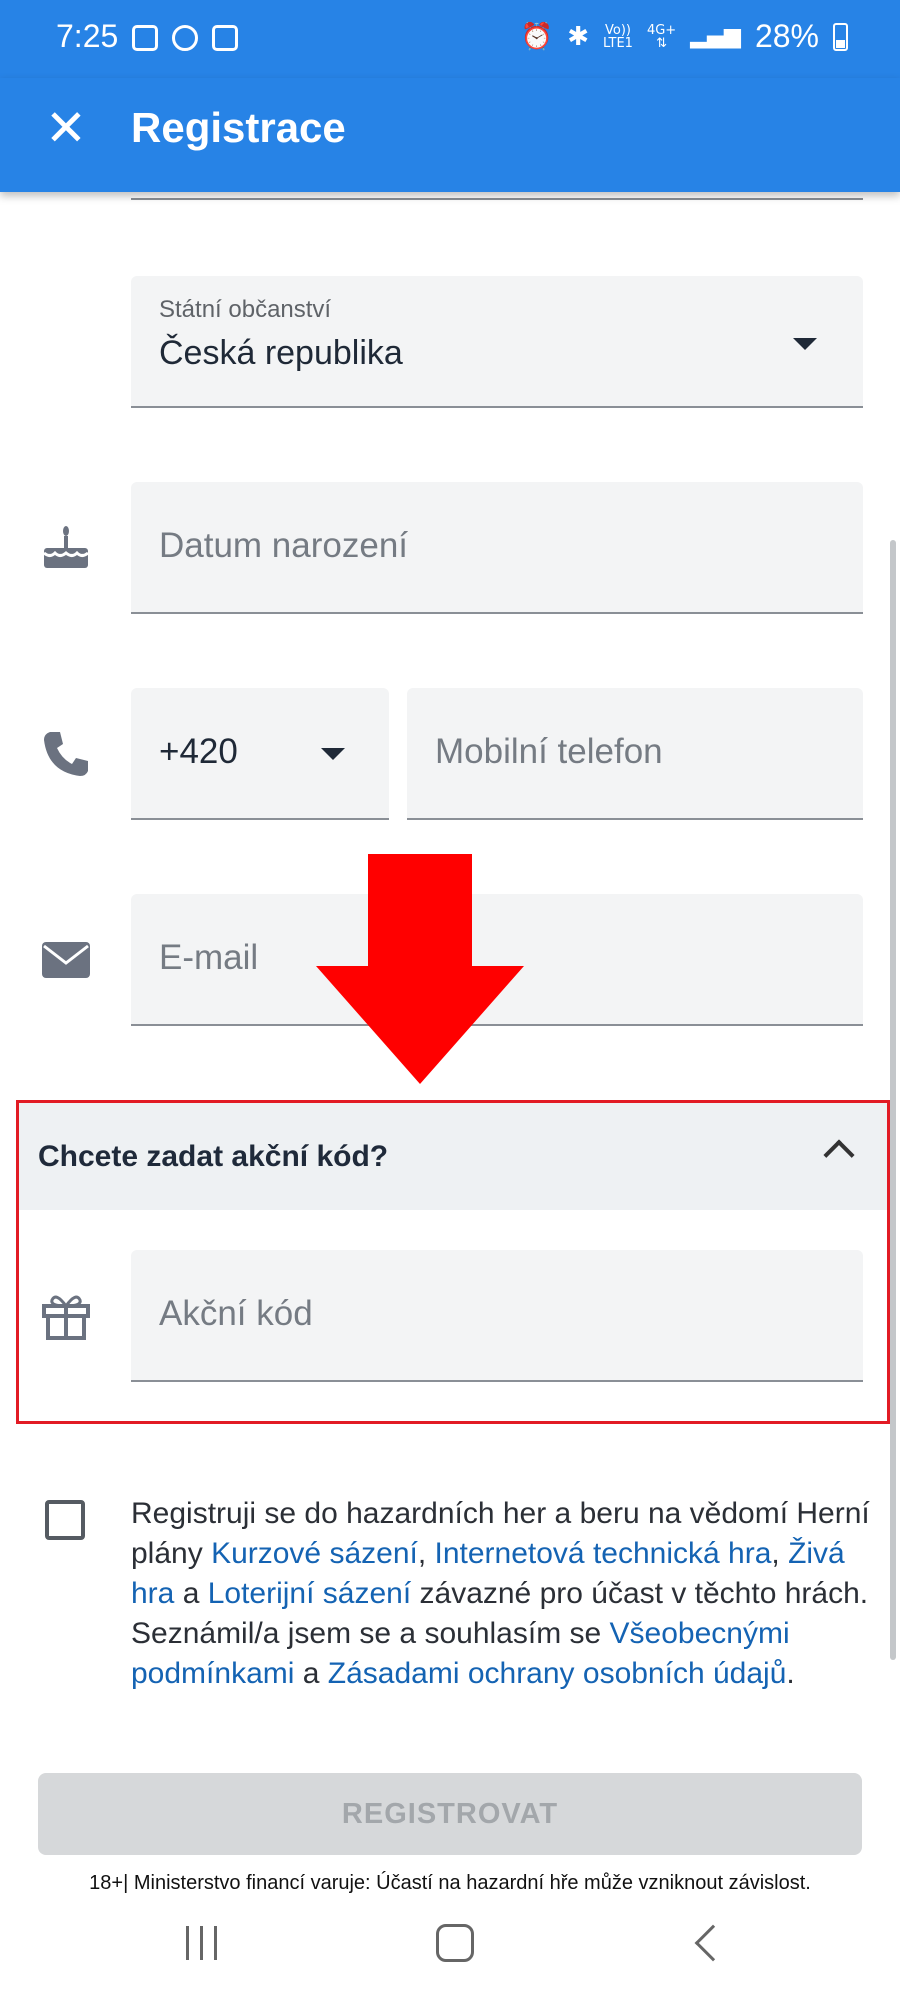 The width and height of the screenshot is (900, 2000). I want to click on battery-percent: 28%, so click(786, 36).